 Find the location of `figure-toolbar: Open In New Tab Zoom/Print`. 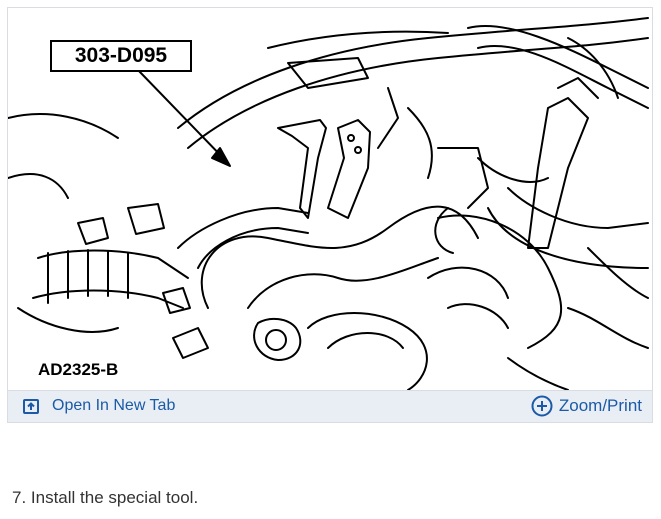

figure-toolbar: Open In New Tab Zoom/Print is located at coordinates (330, 406).